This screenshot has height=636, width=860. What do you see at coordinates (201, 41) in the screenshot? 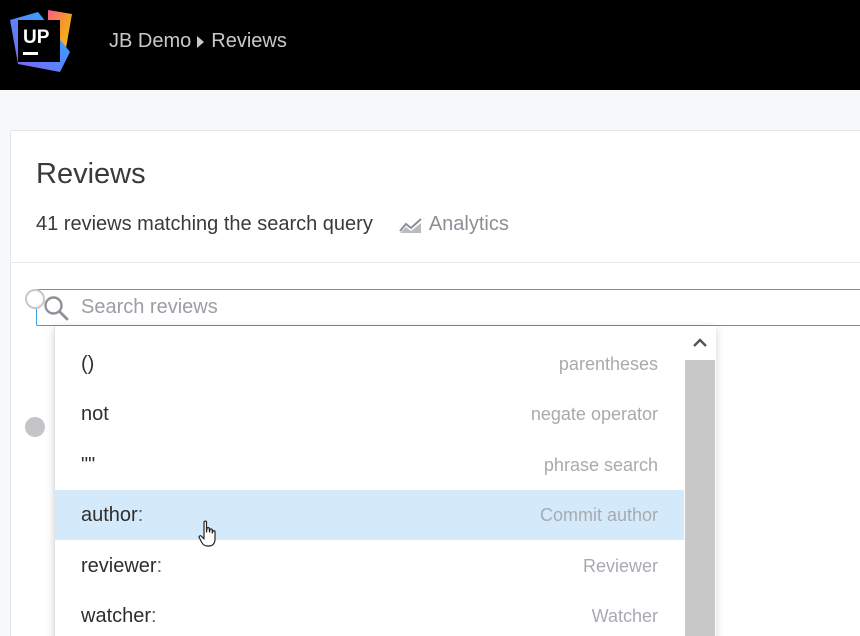
I see `breadcrumb-separator-icon` at bounding box center [201, 41].